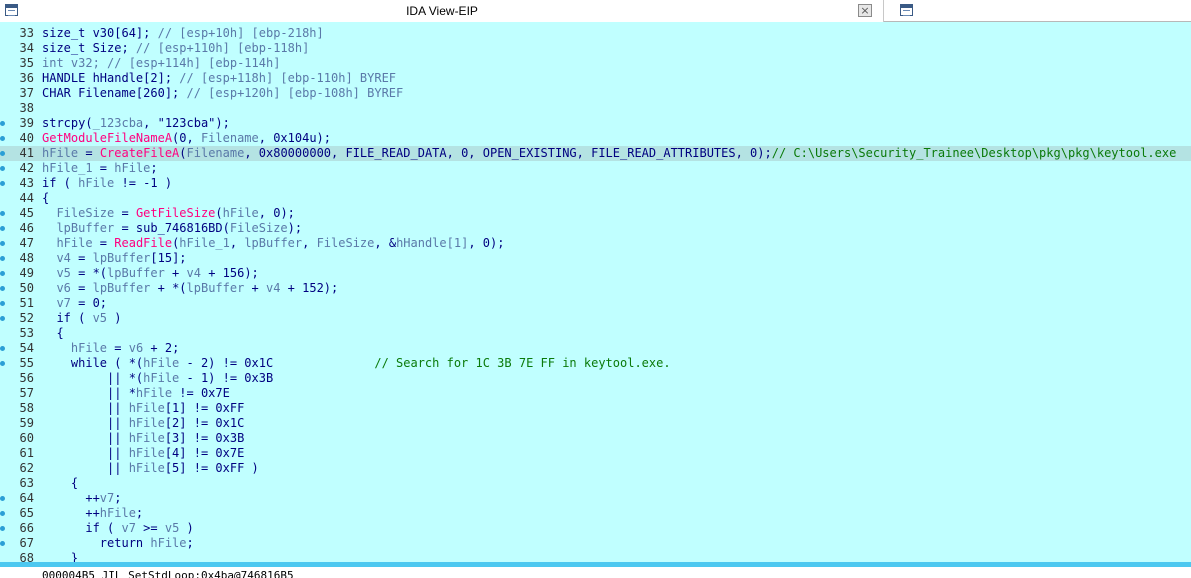 The width and height of the screenshot is (1191, 578). What do you see at coordinates (136, 123) in the screenshot?
I see `code-text: strcpy(_123cba, "123cba");` at bounding box center [136, 123].